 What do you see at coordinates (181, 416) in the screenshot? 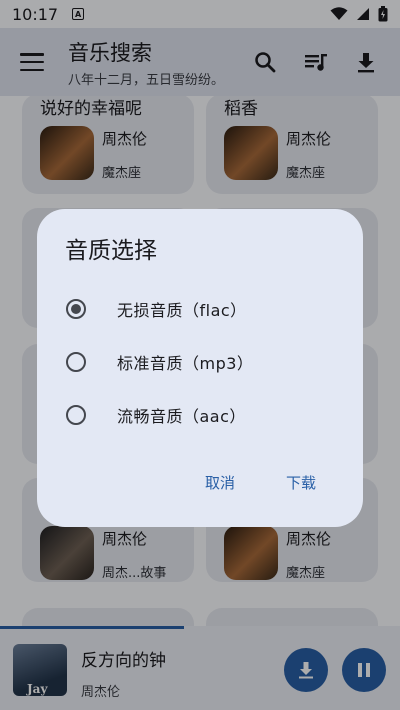
I see `option-label: 流畅音质（aac）` at bounding box center [181, 416].